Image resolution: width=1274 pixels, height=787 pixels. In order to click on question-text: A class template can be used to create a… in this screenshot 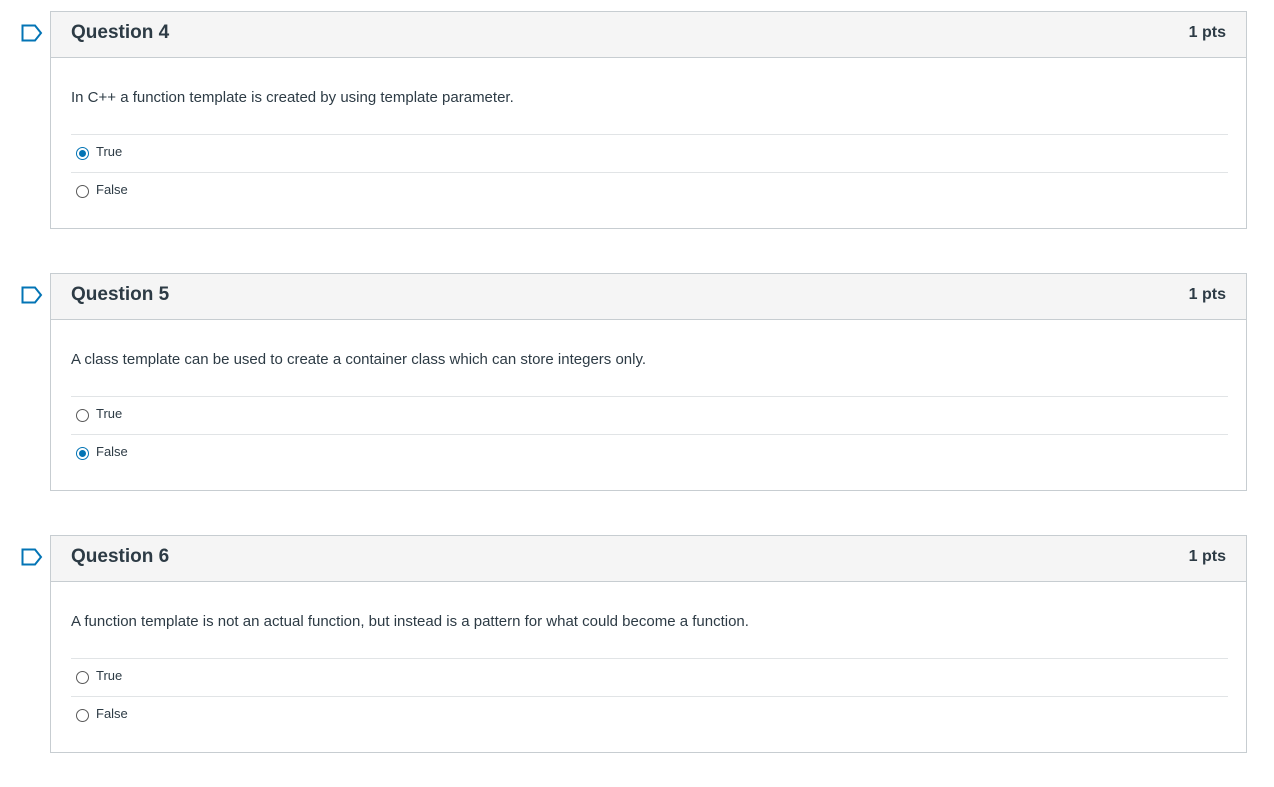, I will do `click(359, 359)`.